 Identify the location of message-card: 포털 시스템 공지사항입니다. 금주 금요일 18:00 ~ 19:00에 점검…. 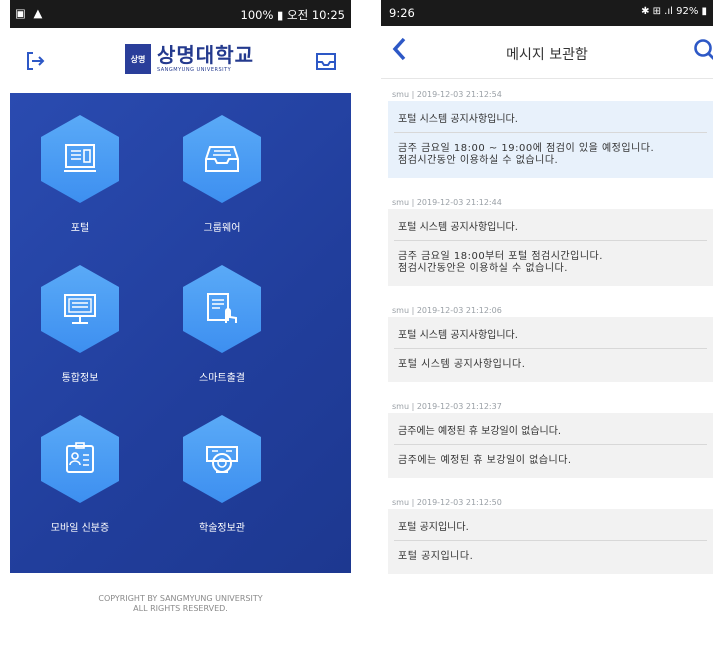
(550, 139).